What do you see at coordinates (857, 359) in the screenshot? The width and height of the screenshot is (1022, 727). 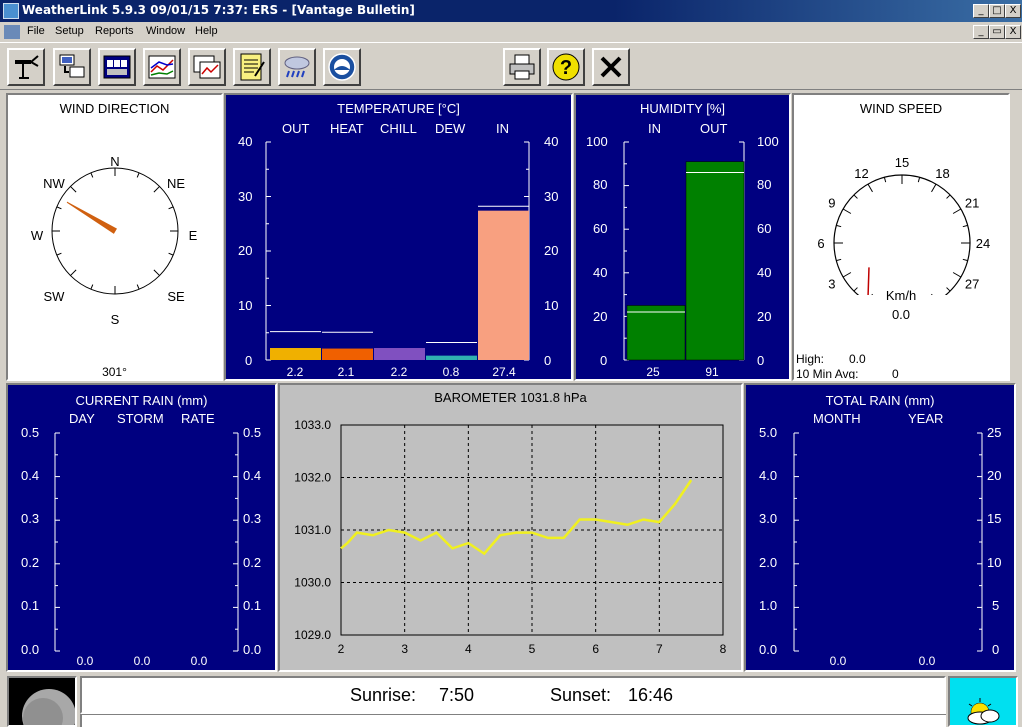 I see `wind-high-value: 0.0` at bounding box center [857, 359].